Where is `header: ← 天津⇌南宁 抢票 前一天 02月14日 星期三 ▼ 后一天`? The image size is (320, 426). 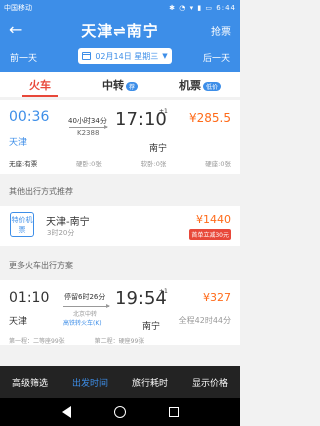
header: ← 天津⇌南宁 抢票 前一天 02月14日 星期三 ▼ 后一天 is located at coordinates (120, 43).